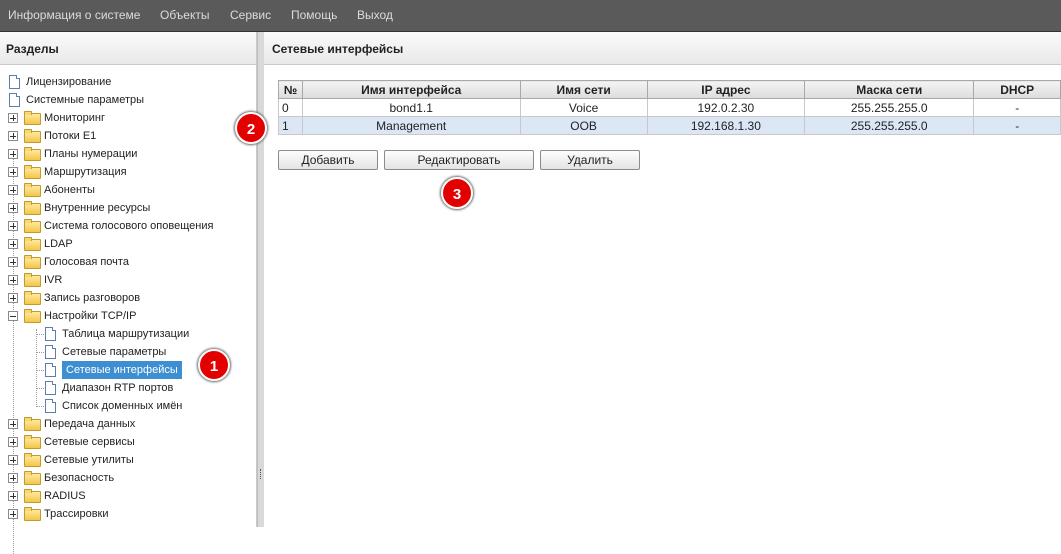  What do you see at coordinates (125, 280) in the screenshot?
I see `tree-folder-ivr: IVR` at bounding box center [125, 280].